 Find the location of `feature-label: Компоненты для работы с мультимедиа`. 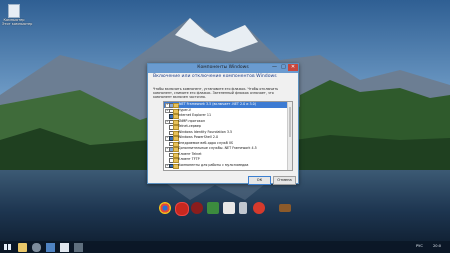

feature-label: Компоненты для работы с мультимедиа is located at coordinates (213, 164).